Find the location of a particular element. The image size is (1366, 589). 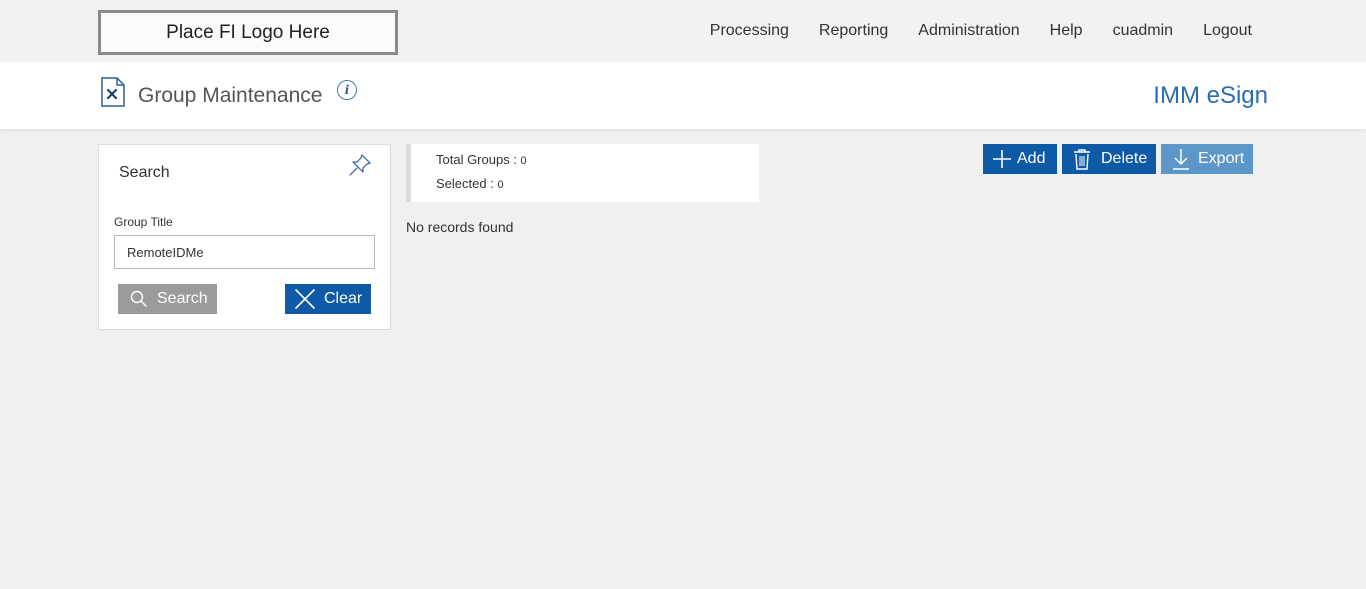

nav-user: cuadmin is located at coordinates (1143, 31).